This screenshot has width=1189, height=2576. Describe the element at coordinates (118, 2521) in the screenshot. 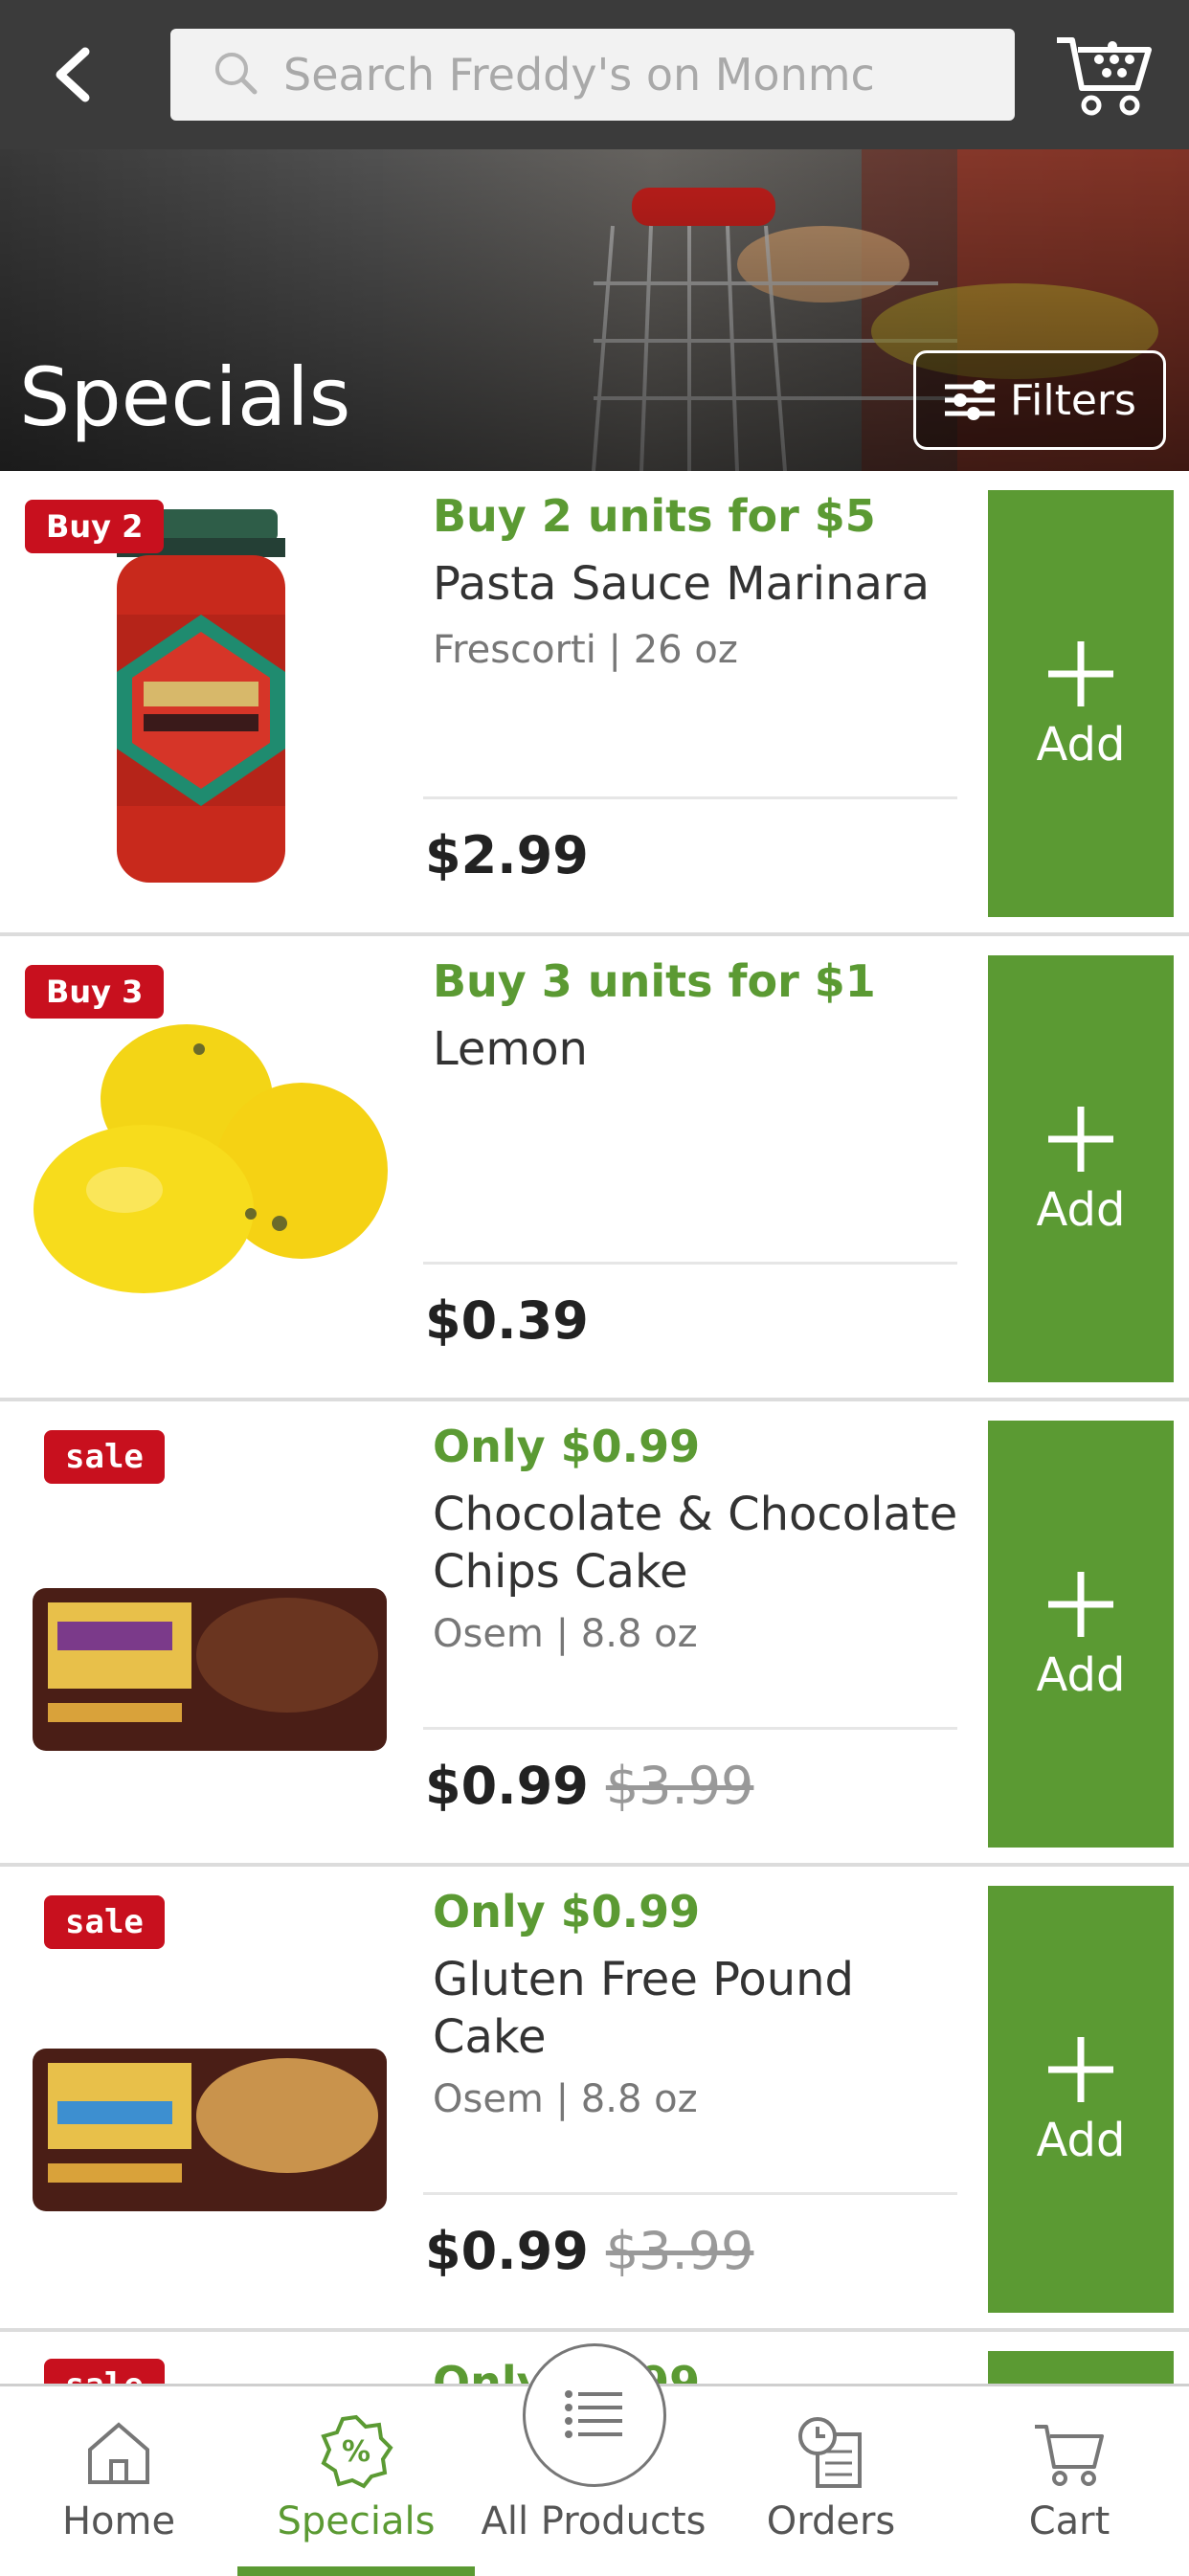

I see `tab-home-label: Home` at that location.